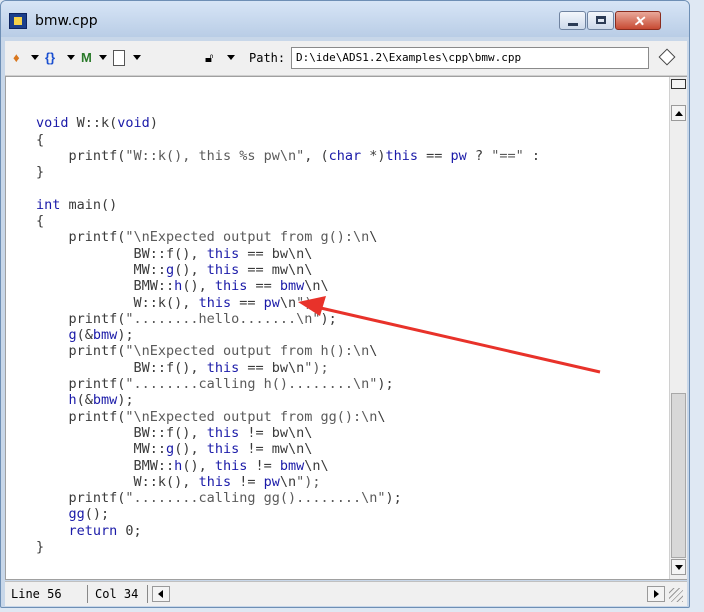  Describe the element at coordinates (288, 400) in the screenshot. I see `code-line: h(&bmw);` at that location.